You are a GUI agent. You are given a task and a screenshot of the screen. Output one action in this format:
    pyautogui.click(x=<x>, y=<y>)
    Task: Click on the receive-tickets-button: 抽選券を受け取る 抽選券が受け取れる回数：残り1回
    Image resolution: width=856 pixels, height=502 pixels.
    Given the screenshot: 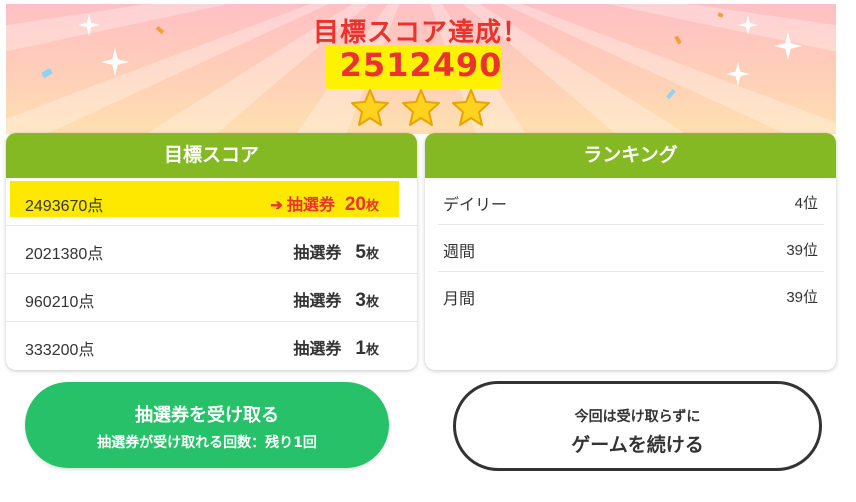 What is the action you would take?
    pyautogui.click(x=207, y=425)
    